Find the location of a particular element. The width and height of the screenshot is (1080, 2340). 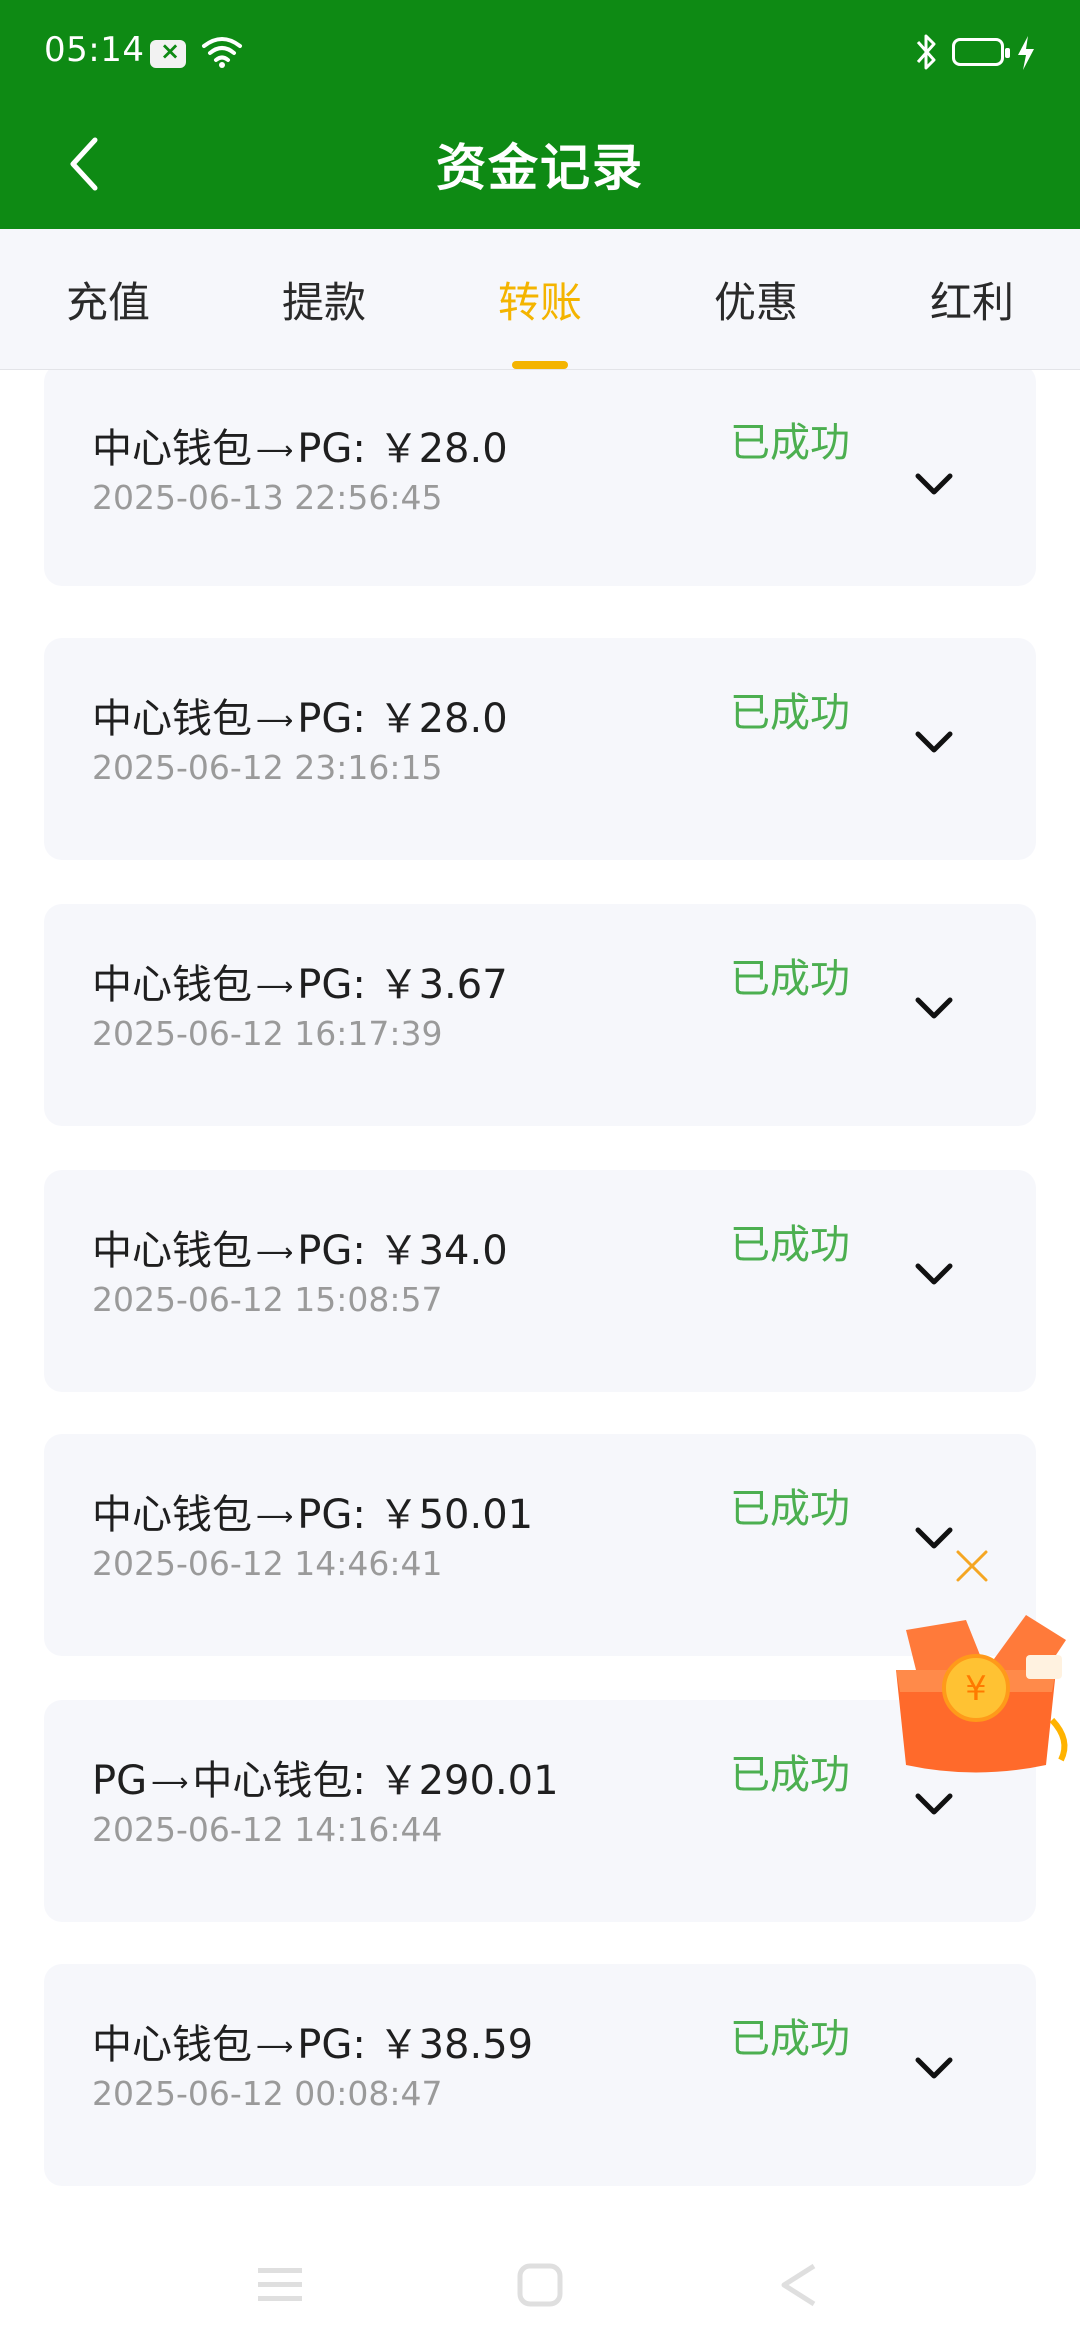

tab-promotion: 优惠 is located at coordinates (756, 299).